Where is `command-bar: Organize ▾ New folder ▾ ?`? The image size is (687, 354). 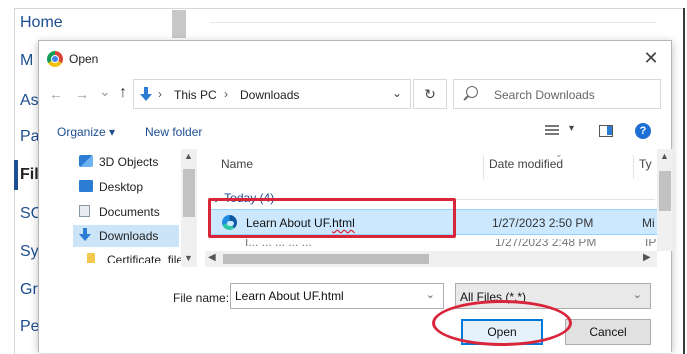
command-bar: Organize ▾ New folder ▾ ? is located at coordinates (355, 132).